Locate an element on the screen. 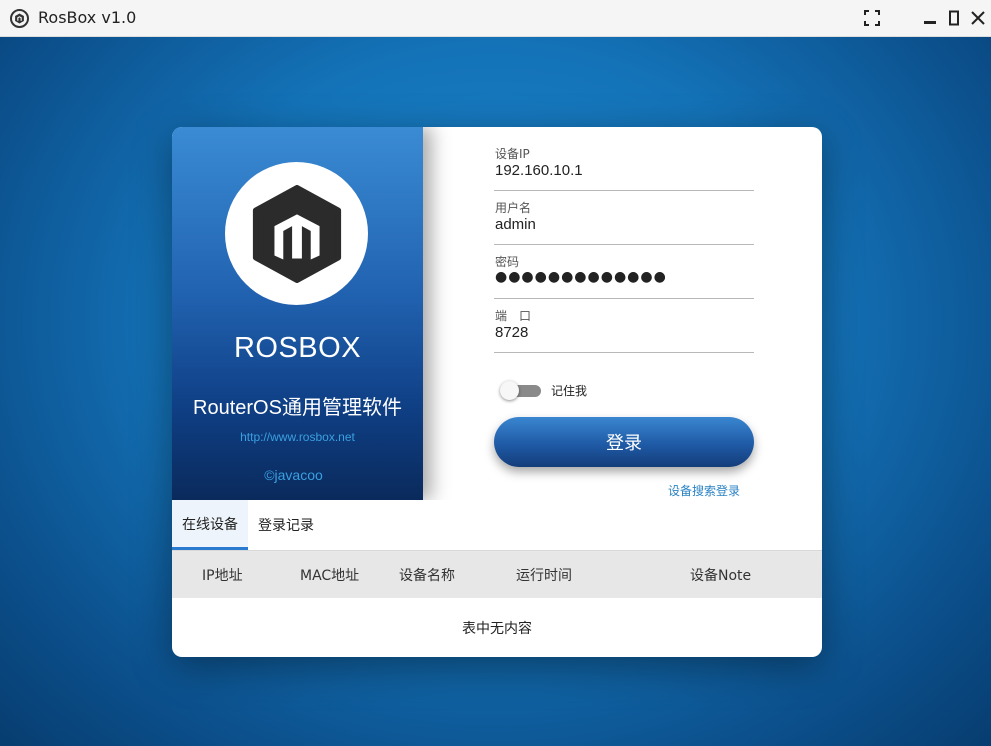 This screenshot has width=991, height=746. column-mac: MAC地址 is located at coordinates (329, 575).